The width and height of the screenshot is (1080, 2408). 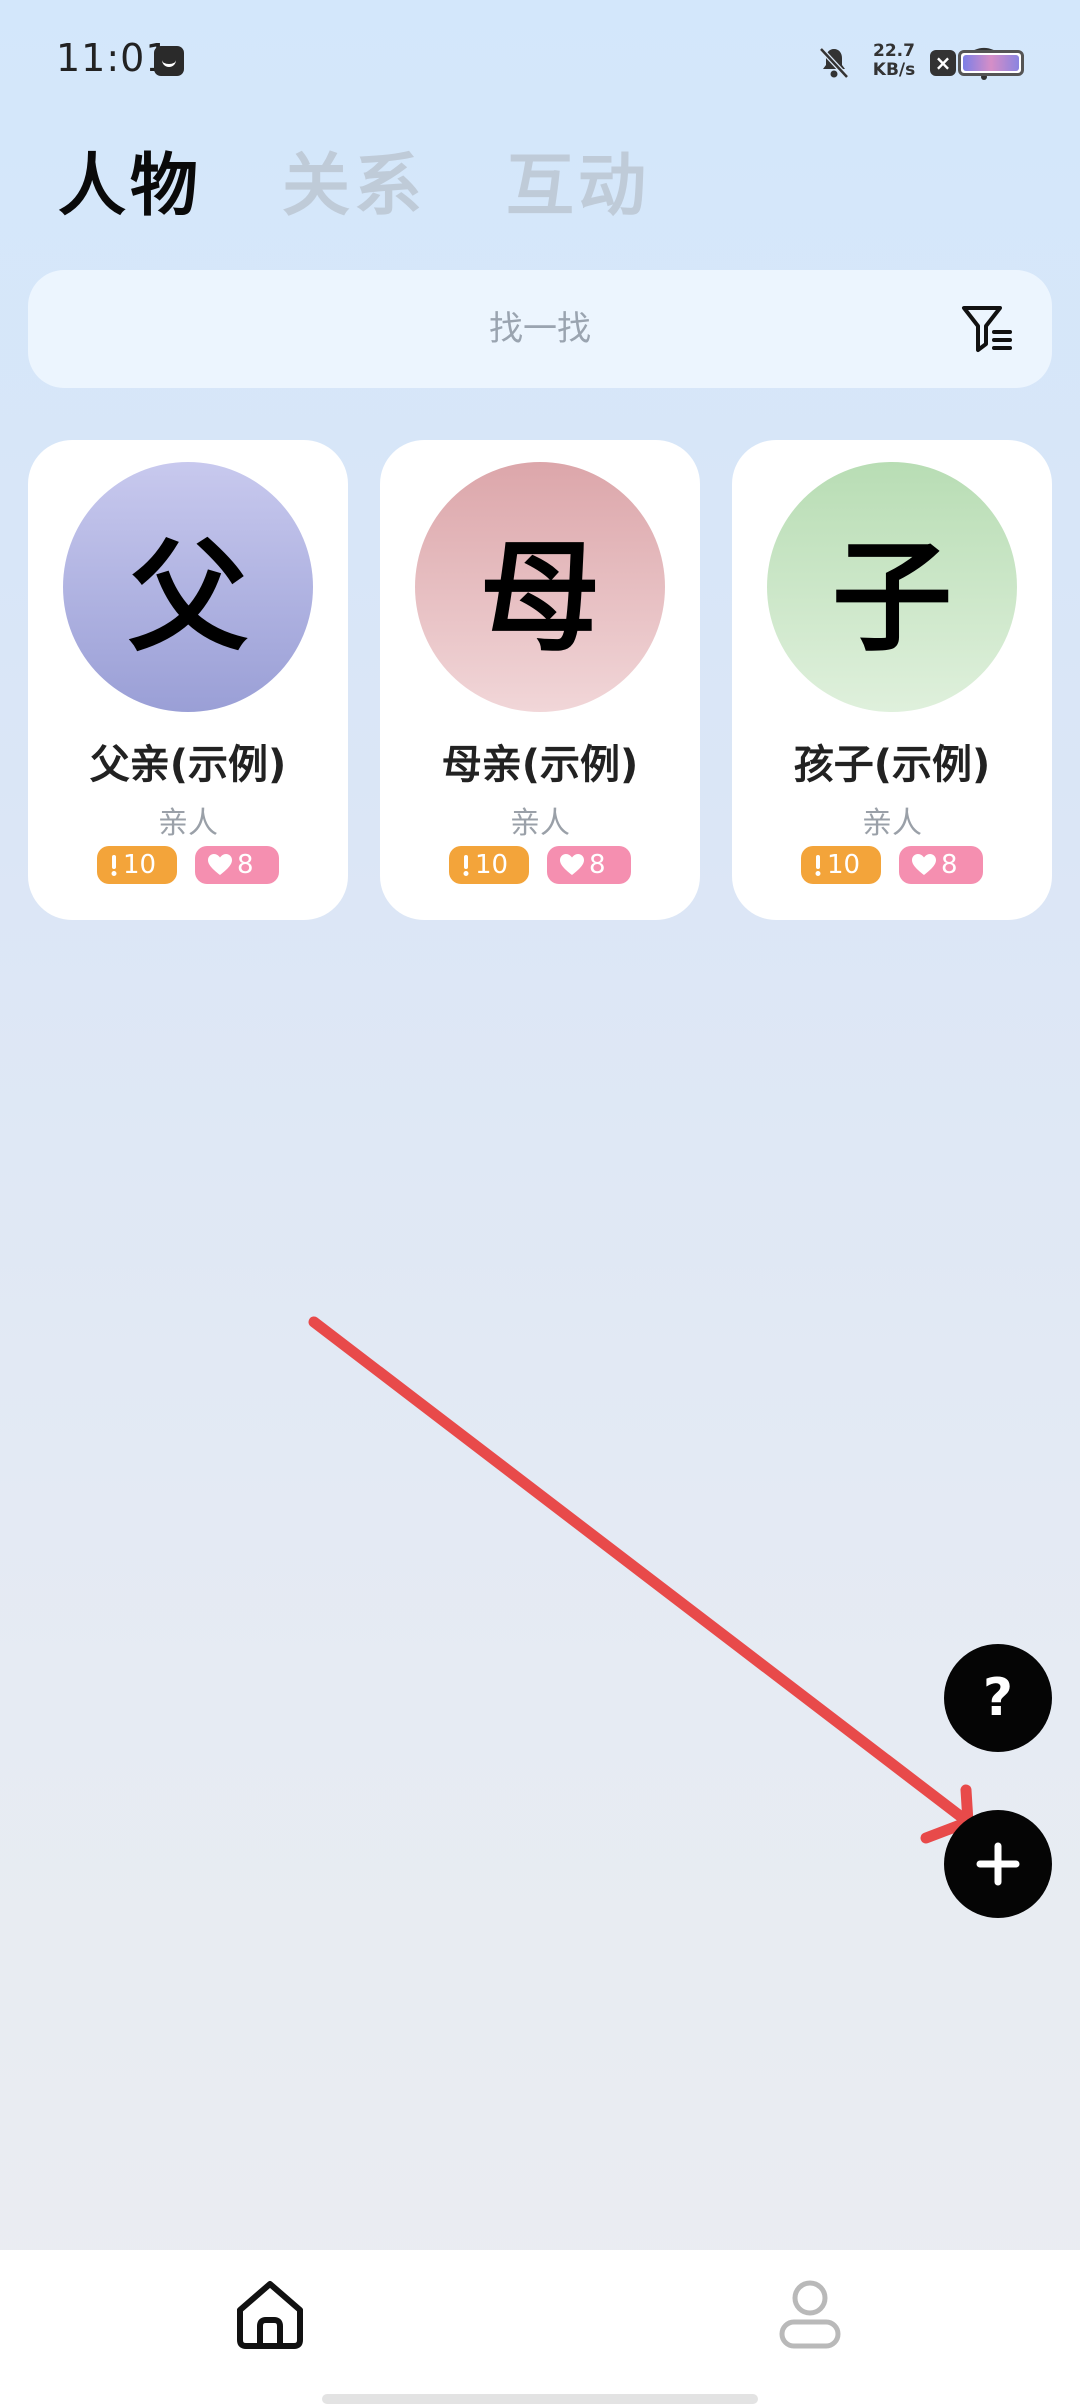 I want to click on person-name: 父亲(示例), so click(x=188, y=765).